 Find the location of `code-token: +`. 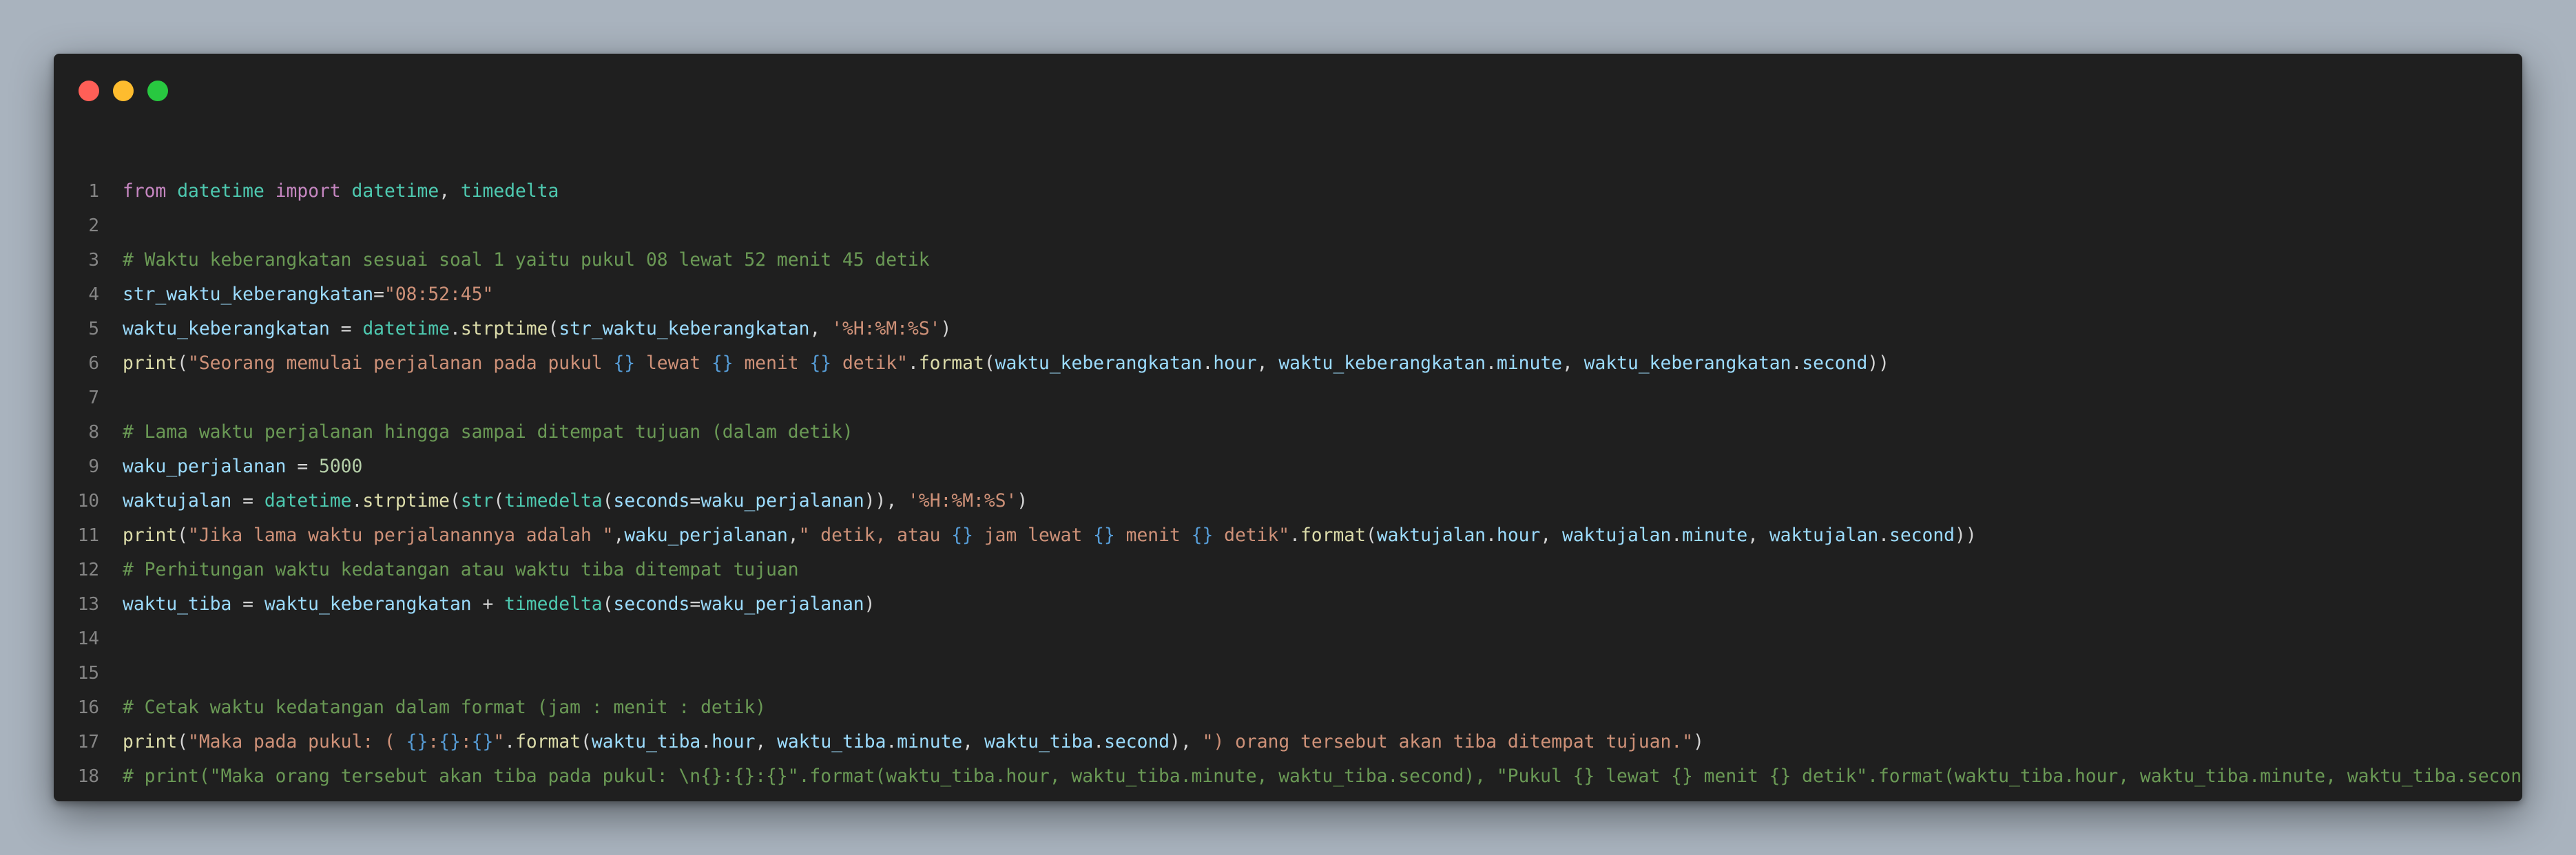

code-token: + is located at coordinates (488, 604).